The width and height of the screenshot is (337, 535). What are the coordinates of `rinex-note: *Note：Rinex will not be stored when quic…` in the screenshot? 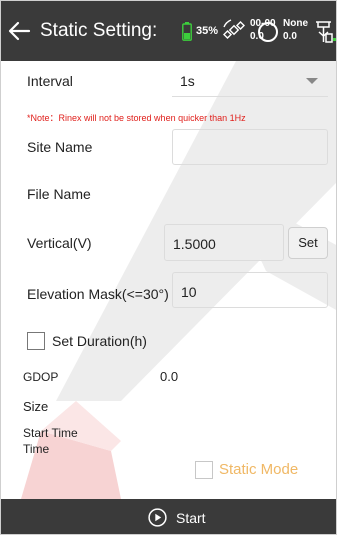 It's located at (136, 118).